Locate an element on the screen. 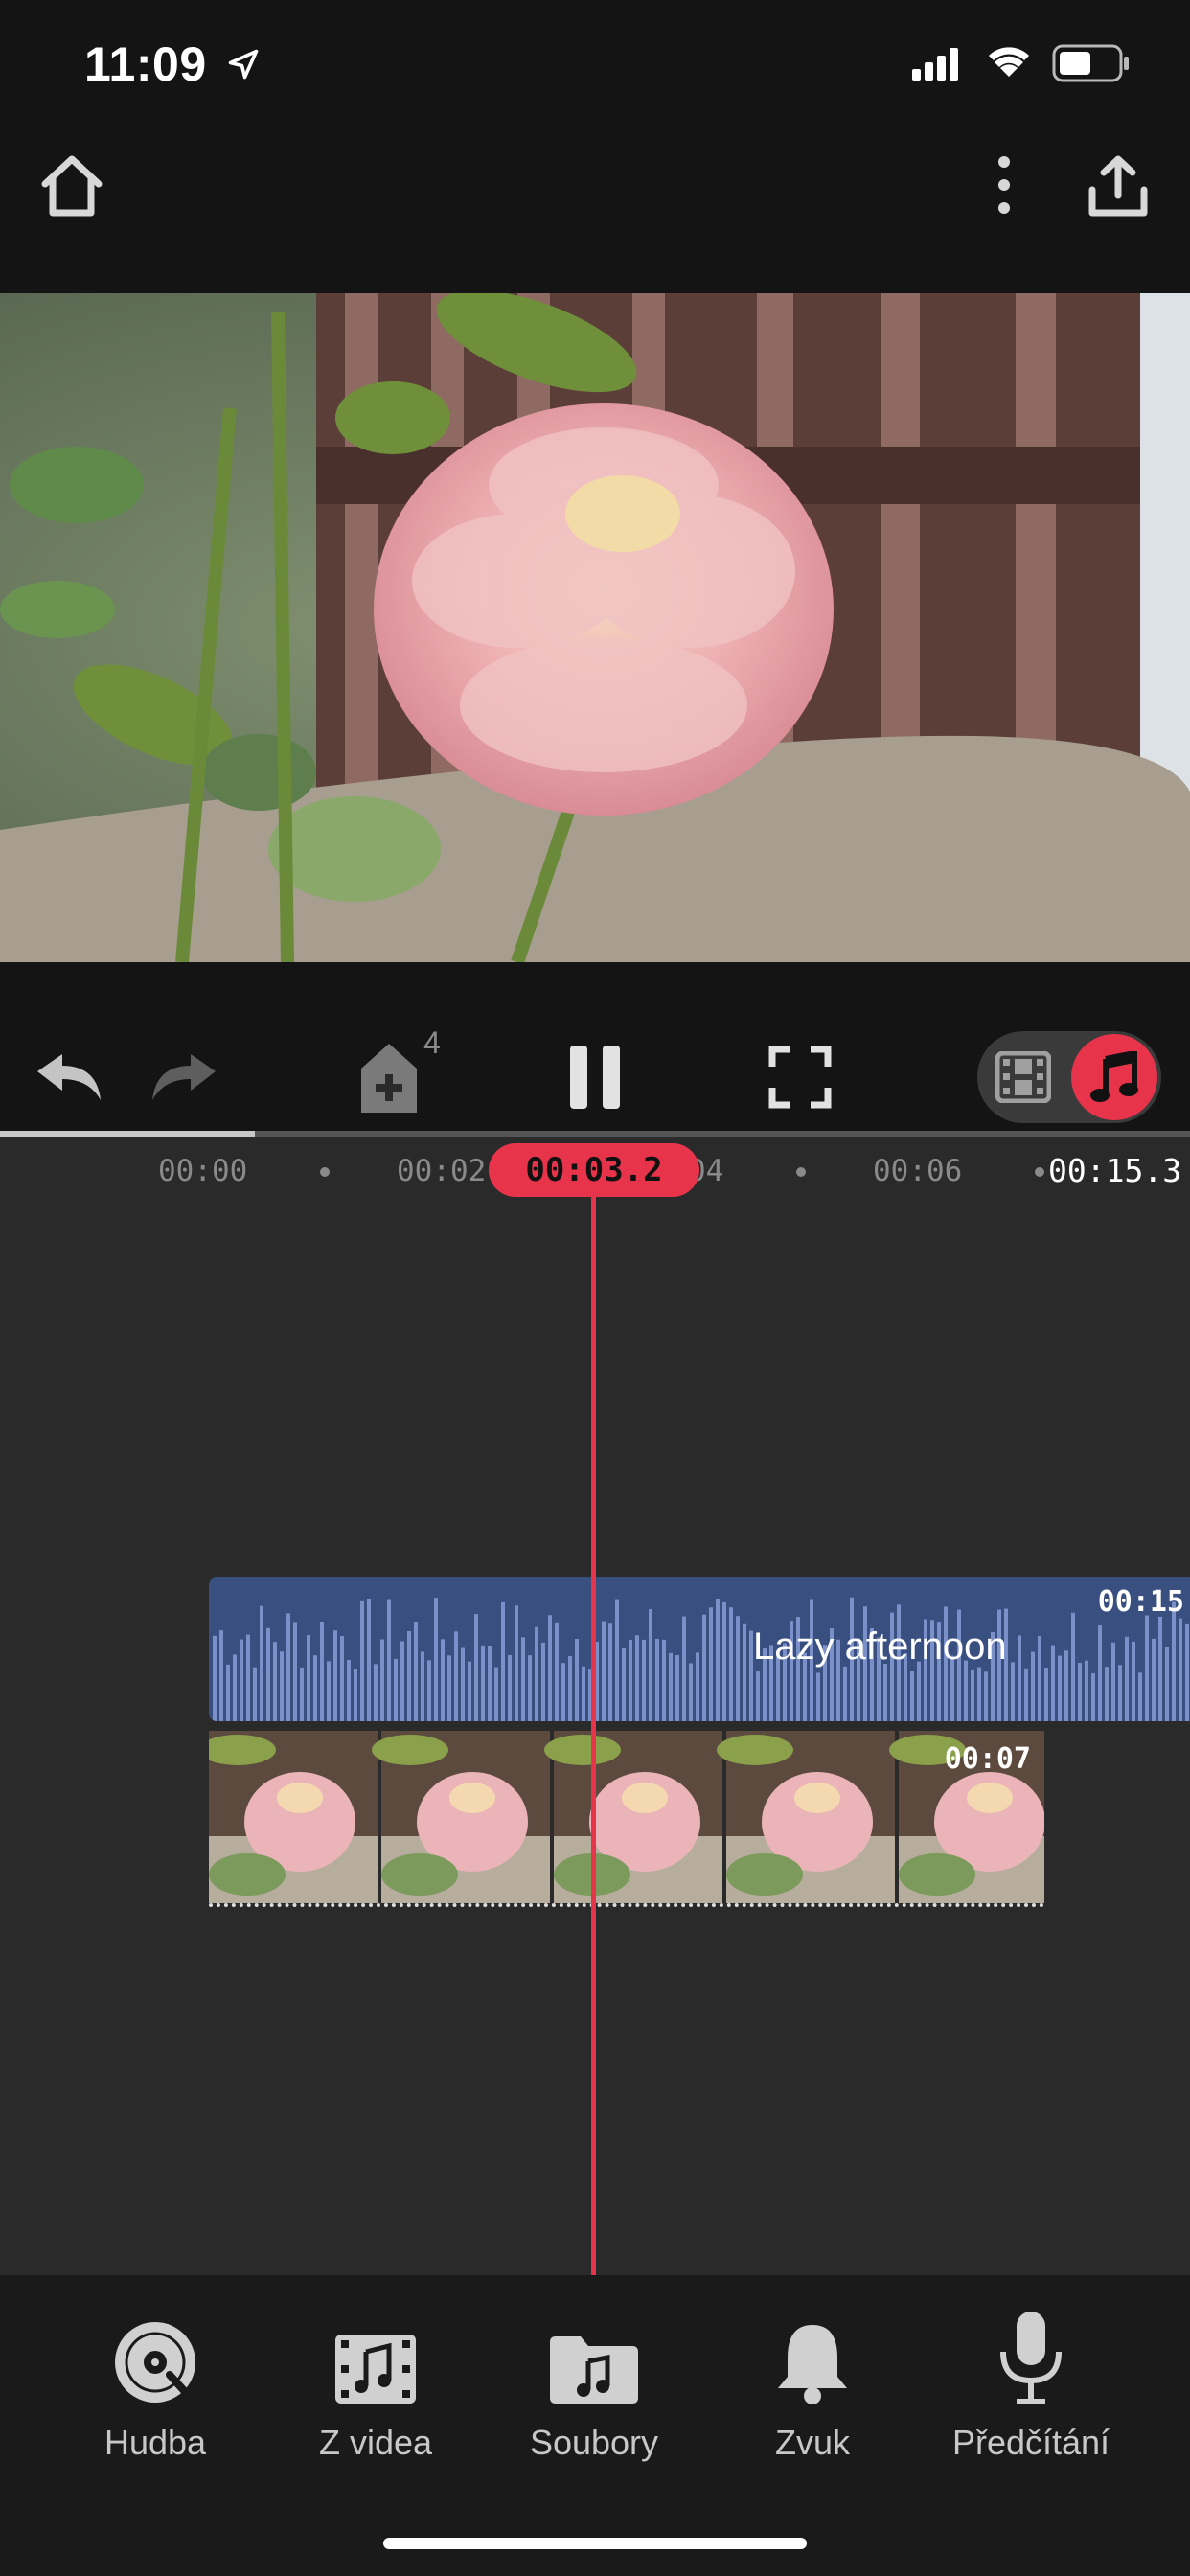 The width and height of the screenshot is (1190, 2576). audio-track-mode is located at coordinates (1114, 1077).